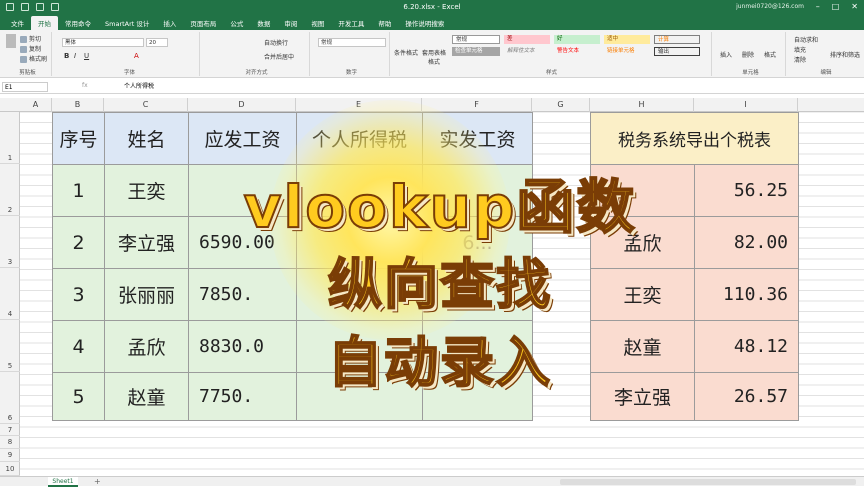  Describe the element at coordinates (146, 346) in the screenshot. I see `salary-cell-name: 孟欣` at that location.